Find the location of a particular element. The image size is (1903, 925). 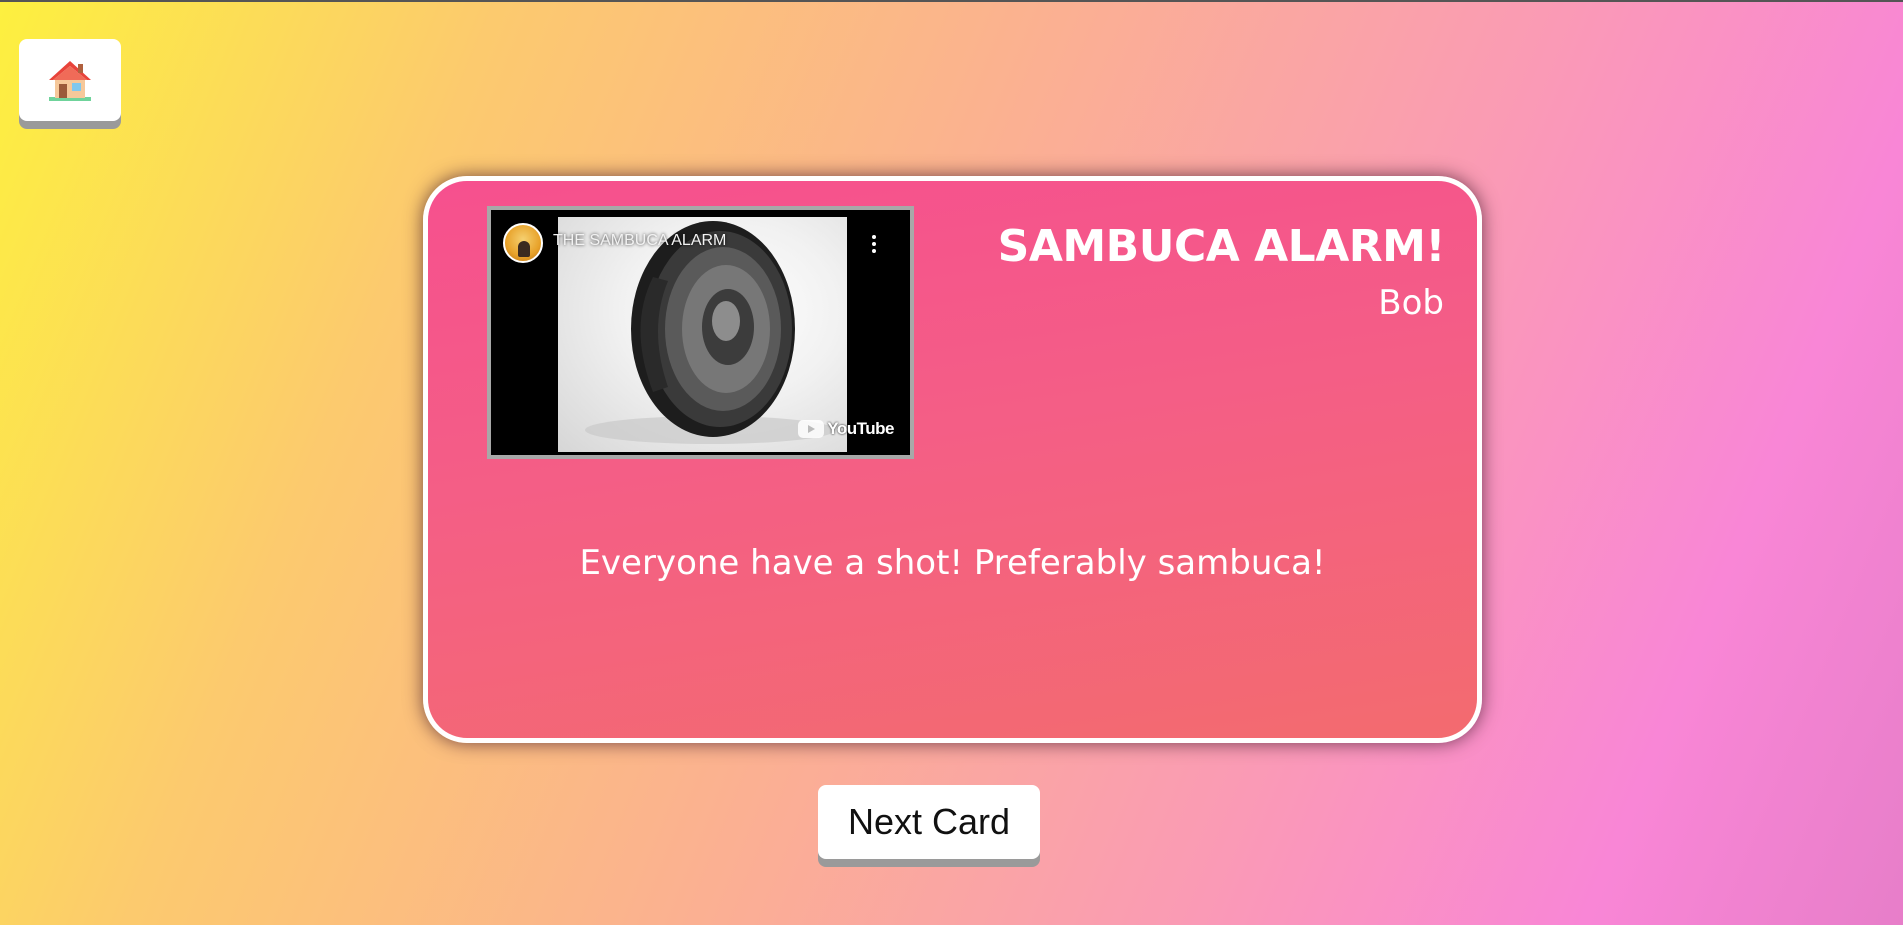

video-title: THE SAMBUCA ALARM is located at coordinates (639, 241).